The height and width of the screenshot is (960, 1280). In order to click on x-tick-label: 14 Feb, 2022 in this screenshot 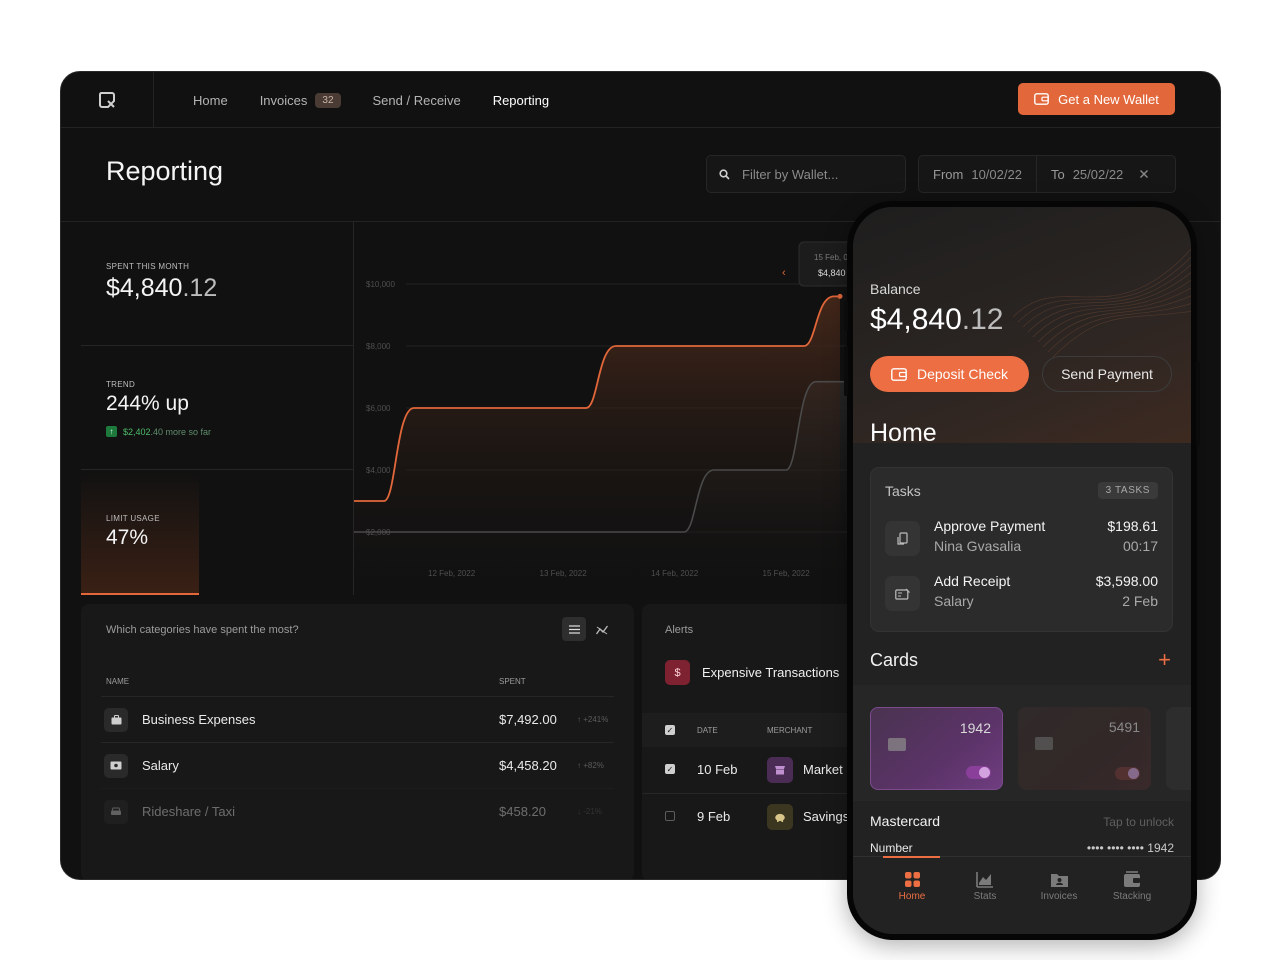, I will do `click(675, 573)`.